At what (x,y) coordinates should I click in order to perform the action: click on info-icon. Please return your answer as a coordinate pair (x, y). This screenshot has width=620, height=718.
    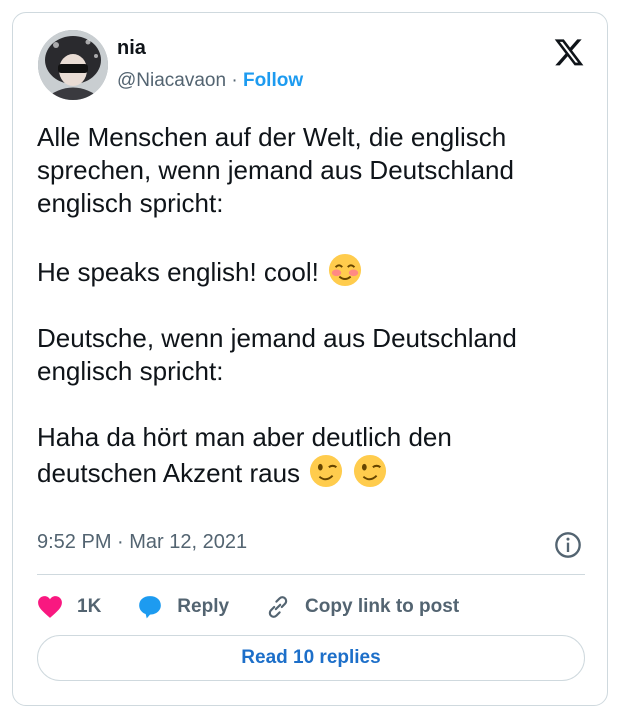
    Looking at the image, I should click on (568, 545).